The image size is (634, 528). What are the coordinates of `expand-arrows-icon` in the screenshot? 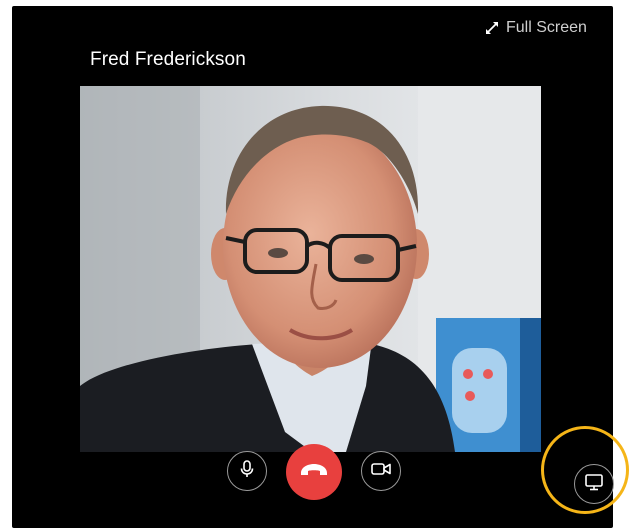 It's located at (492, 28).